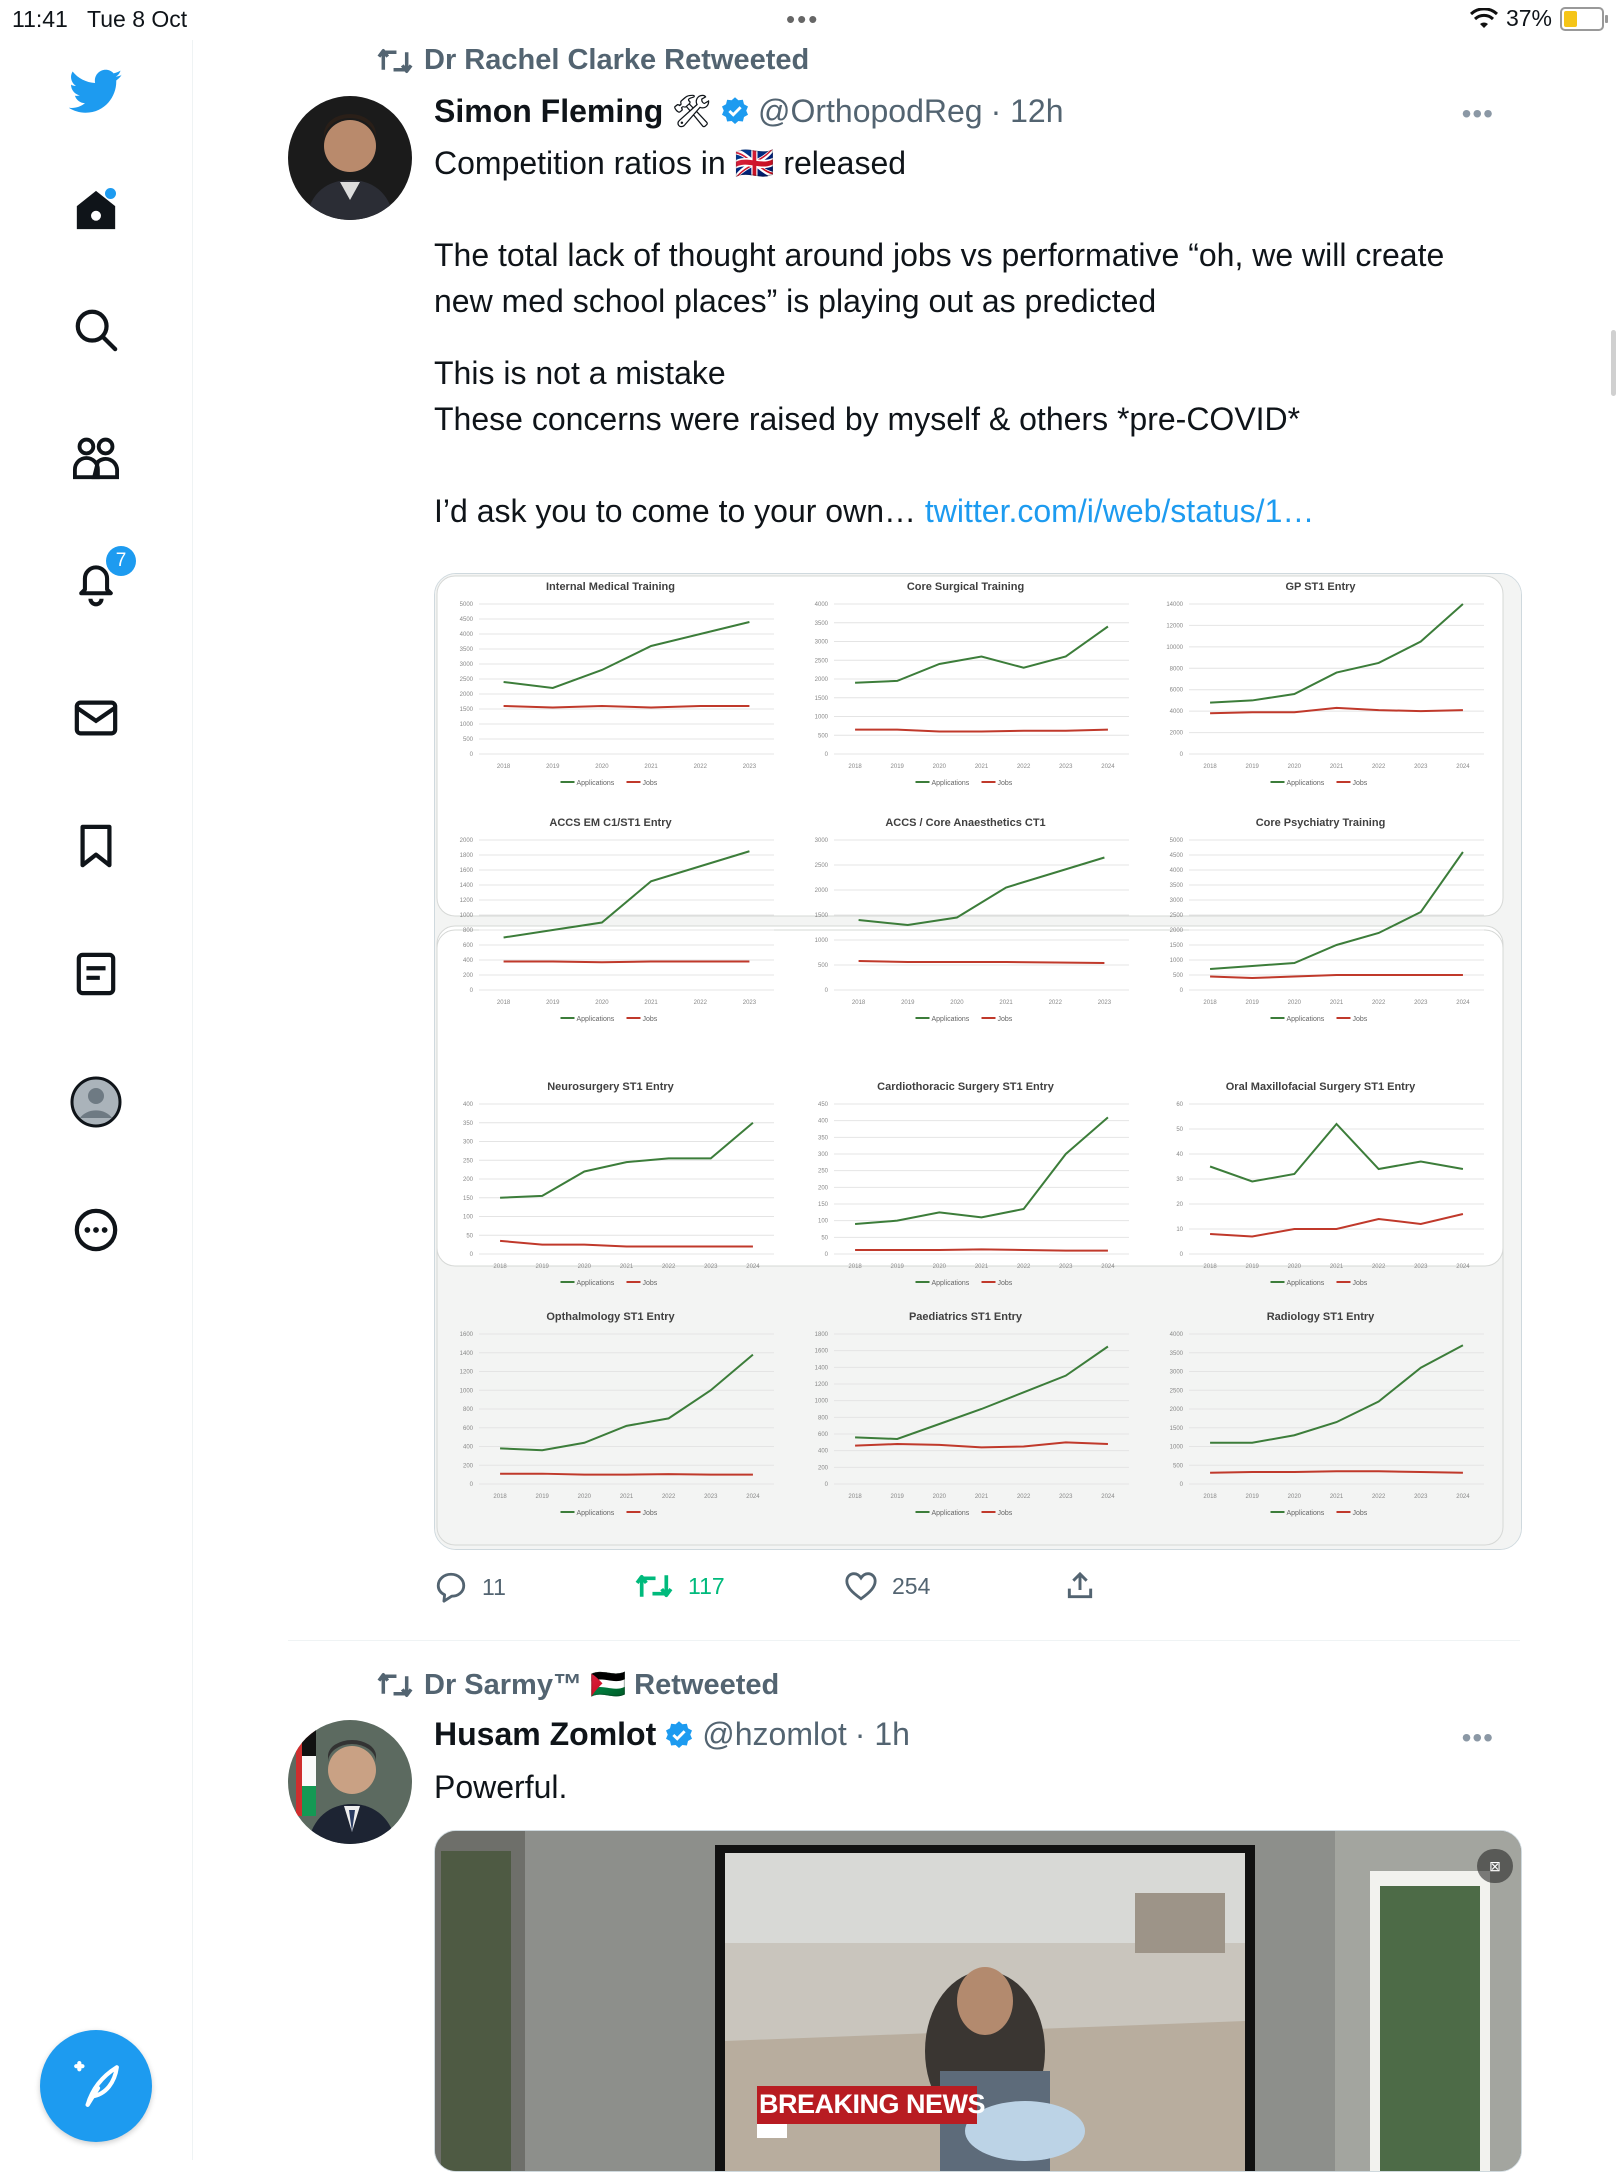  What do you see at coordinates (706, 1585) in the screenshot?
I see `retweet-count: 117` at bounding box center [706, 1585].